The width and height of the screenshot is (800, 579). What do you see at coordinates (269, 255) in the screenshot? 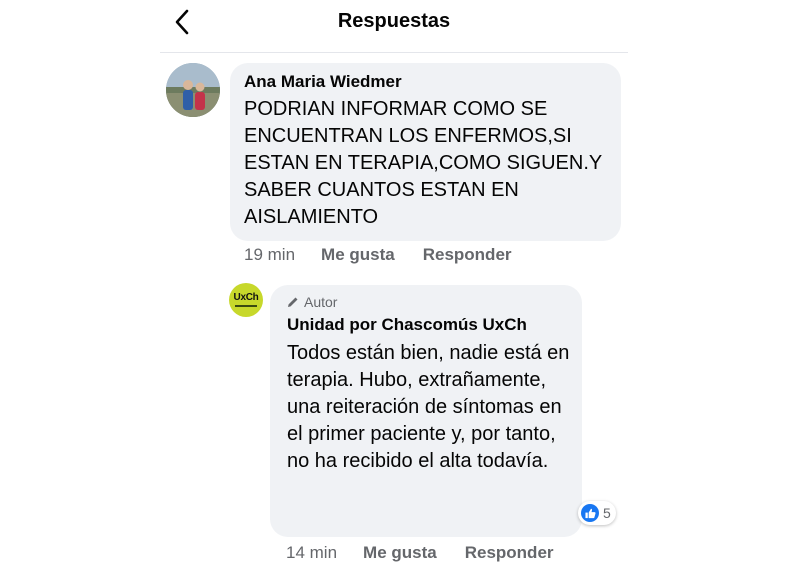
I see `comment-time: 19 min` at bounding box center [269, 255].